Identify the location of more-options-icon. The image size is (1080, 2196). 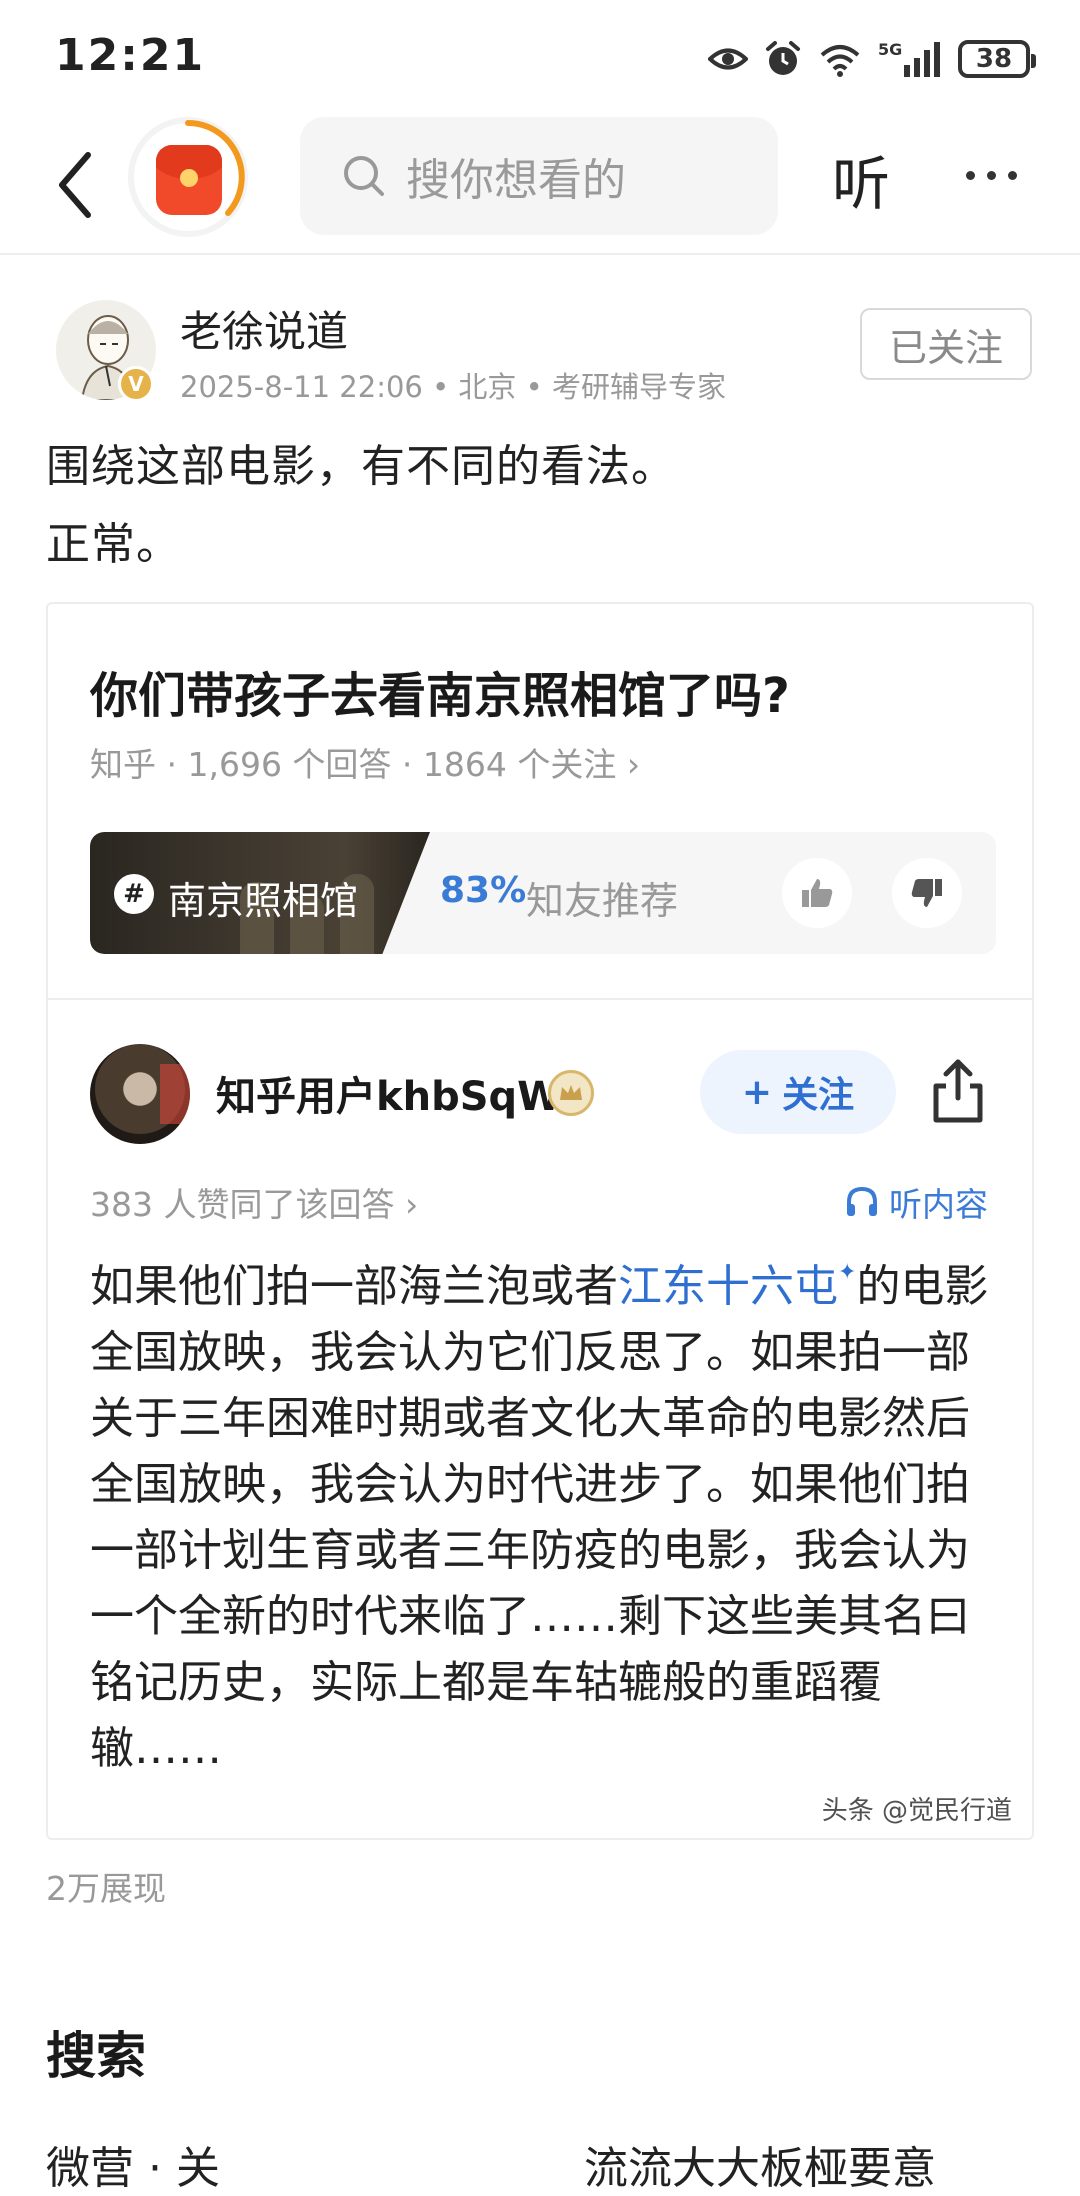
(991, 175).